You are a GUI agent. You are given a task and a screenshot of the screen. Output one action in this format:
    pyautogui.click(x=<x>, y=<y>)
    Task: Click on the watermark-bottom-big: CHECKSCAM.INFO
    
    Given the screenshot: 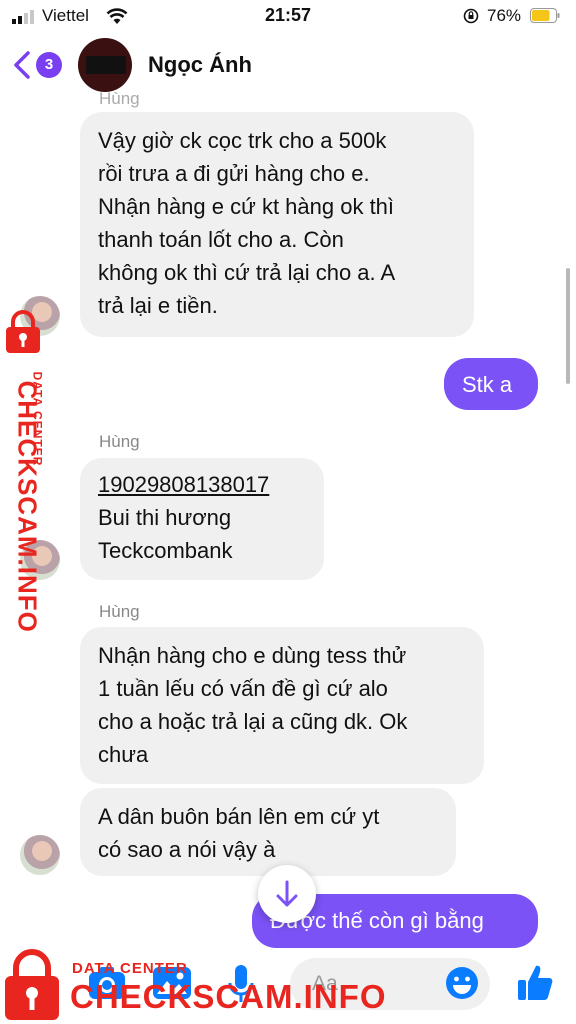 What is the action you would take?
    pyautogui.click(x=228, y=996)
    